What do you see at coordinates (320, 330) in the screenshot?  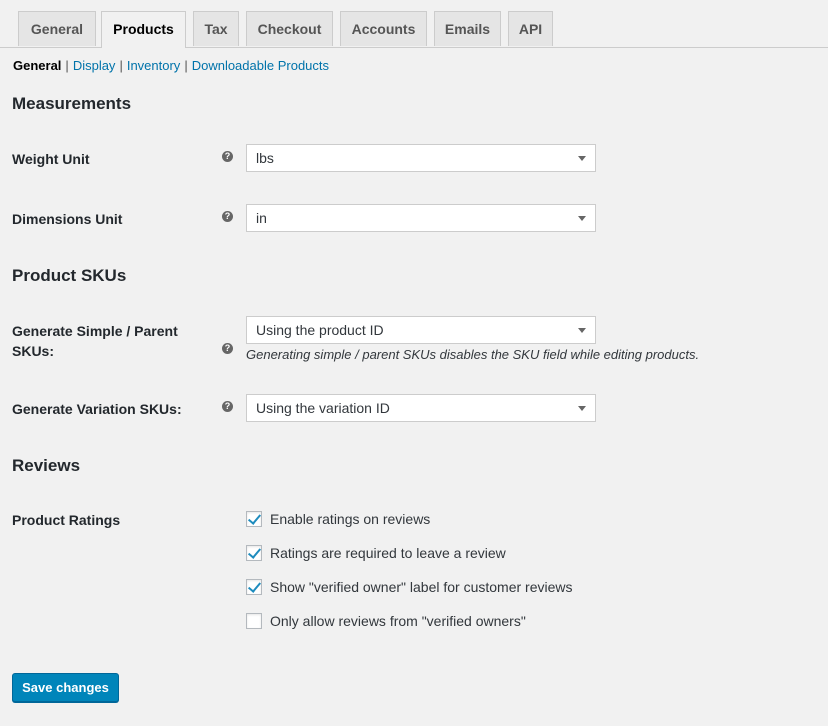 I see `simple-skus-value: Using the product ID` at bounding box center [320, 330].